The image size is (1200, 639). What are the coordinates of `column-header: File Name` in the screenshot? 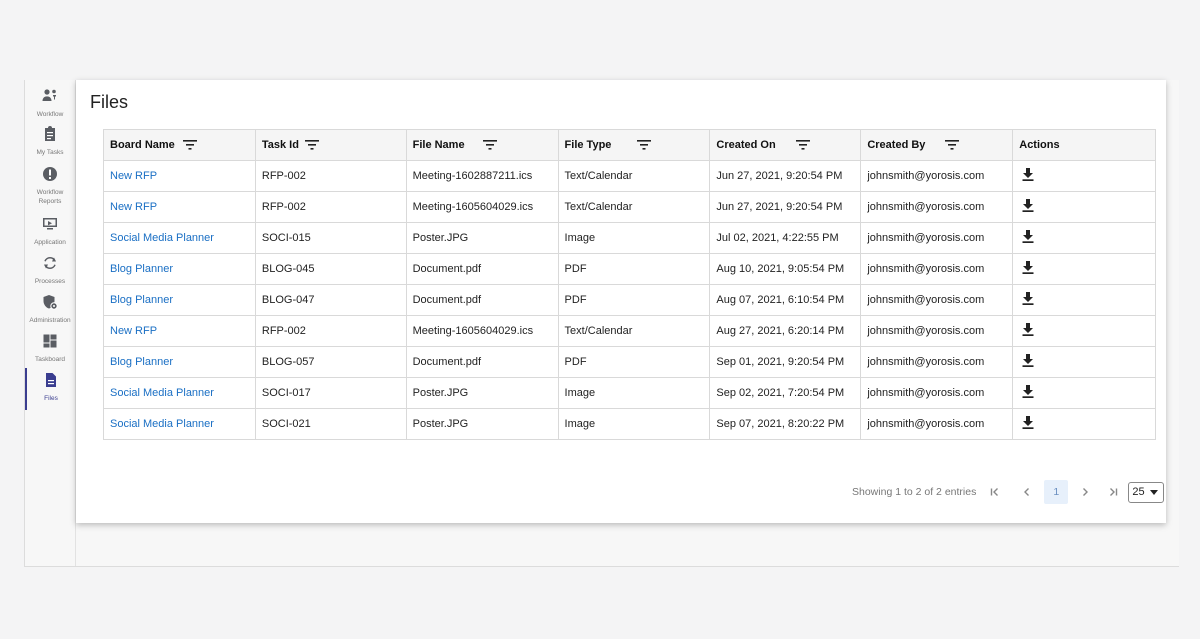 It's located at (482, 145).